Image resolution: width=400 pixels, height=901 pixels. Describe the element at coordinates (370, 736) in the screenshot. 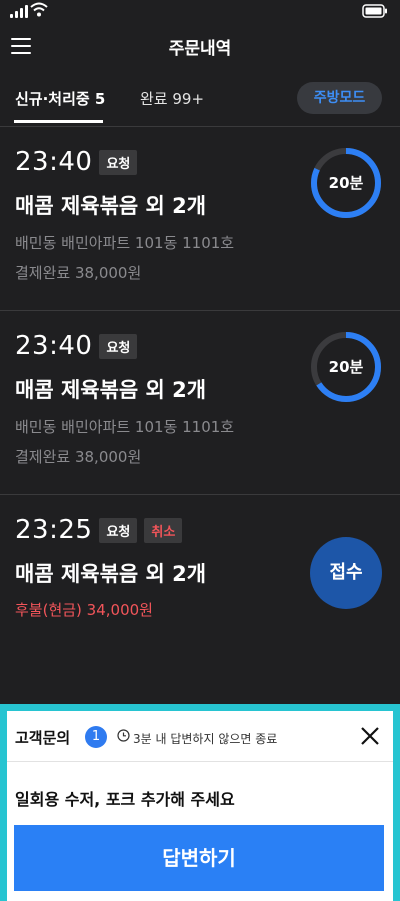

I see `close-icon` at that location.